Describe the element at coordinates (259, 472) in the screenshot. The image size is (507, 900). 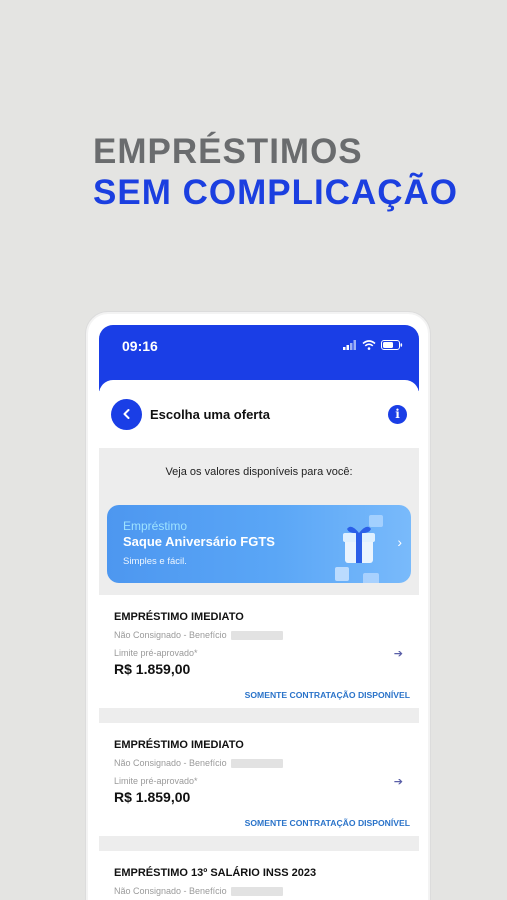
I see `offers-subtitle: Veja os valores disponíveis para você:` at that location.